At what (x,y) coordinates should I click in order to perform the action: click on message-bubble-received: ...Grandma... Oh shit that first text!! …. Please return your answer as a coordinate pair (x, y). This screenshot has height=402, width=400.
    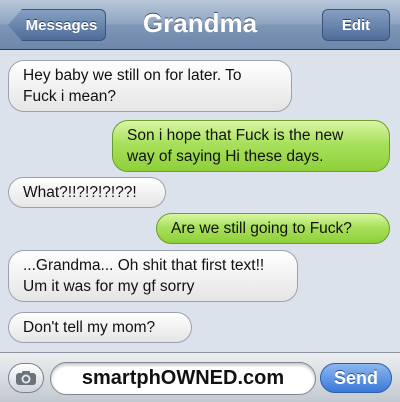
    Looking at the image, I should click on (153, 276).